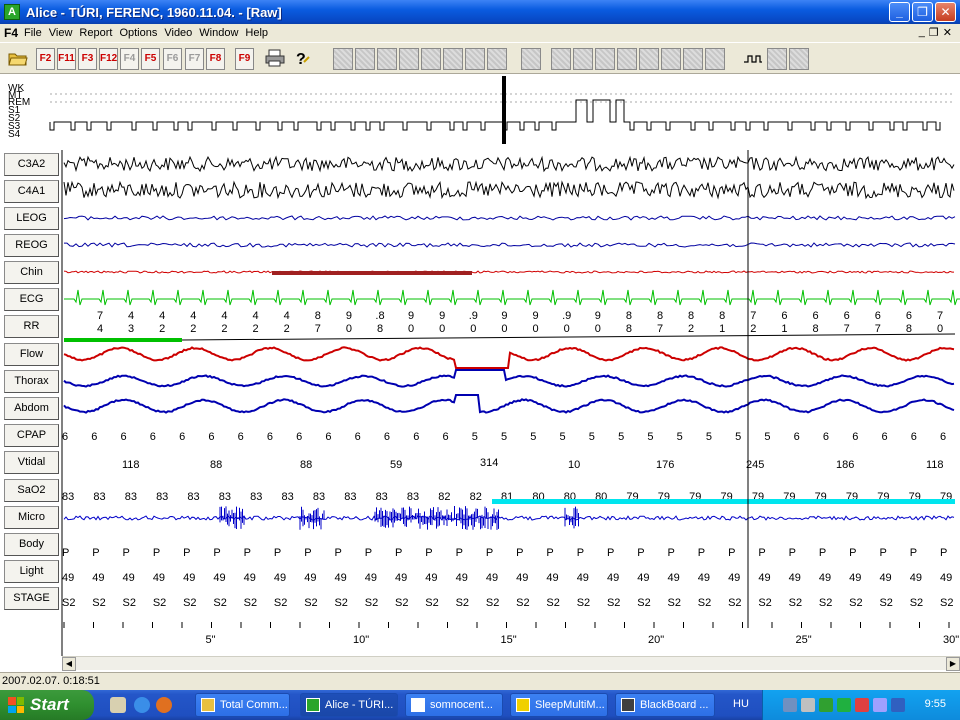 Image resolution: width=960 pixels, height=720 pixels. I want to click on minimize-button: _, so click(899, 12).